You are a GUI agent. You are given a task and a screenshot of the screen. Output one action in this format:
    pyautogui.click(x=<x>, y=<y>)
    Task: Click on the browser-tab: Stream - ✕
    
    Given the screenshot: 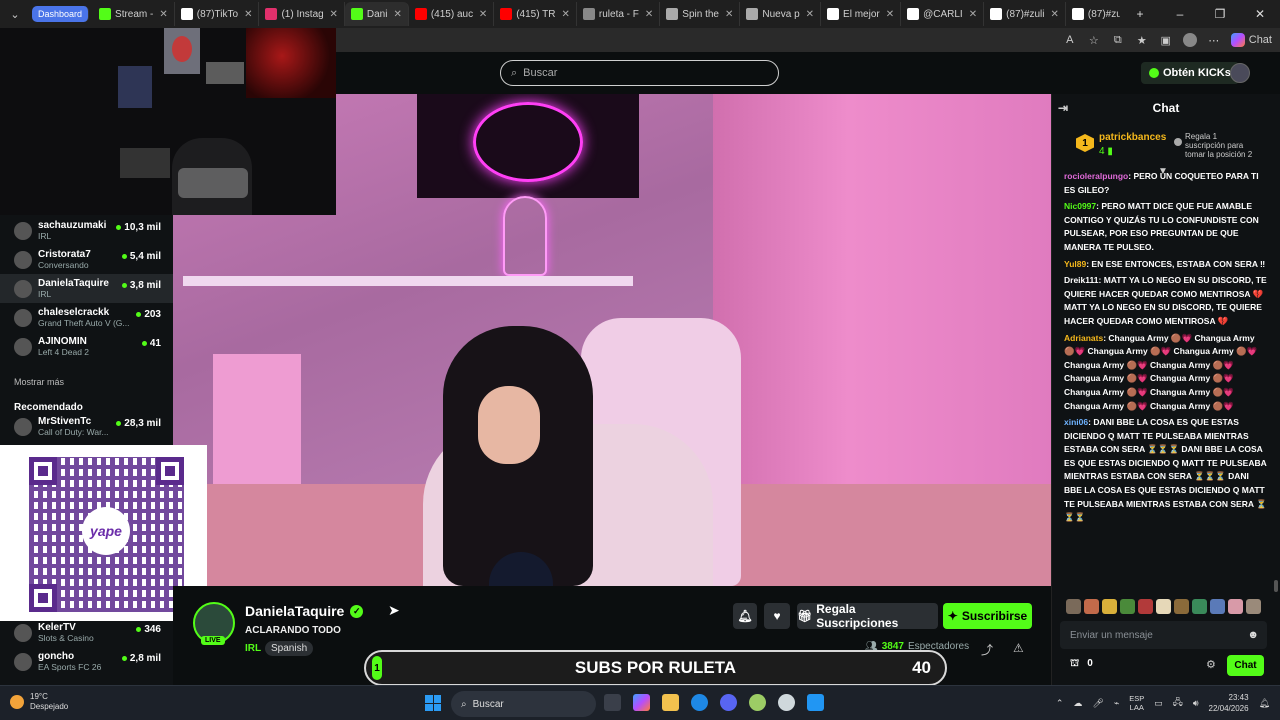 What is the action you would take?
    pyautogui.click(x=134, y=14)
    